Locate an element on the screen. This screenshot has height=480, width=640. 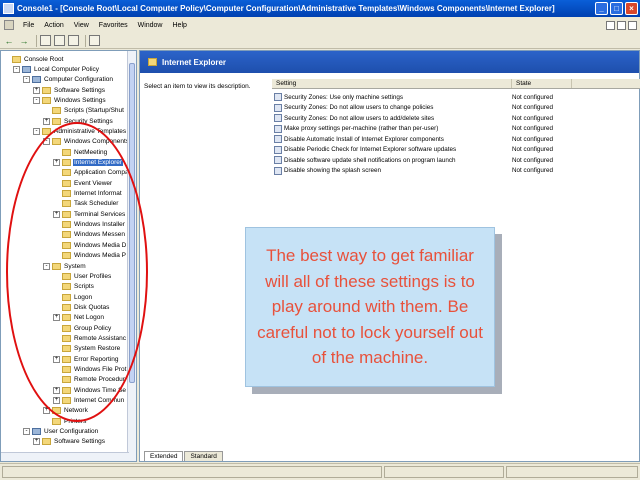
tree-node: - Windows Settings is located at coordinates (70, 100).